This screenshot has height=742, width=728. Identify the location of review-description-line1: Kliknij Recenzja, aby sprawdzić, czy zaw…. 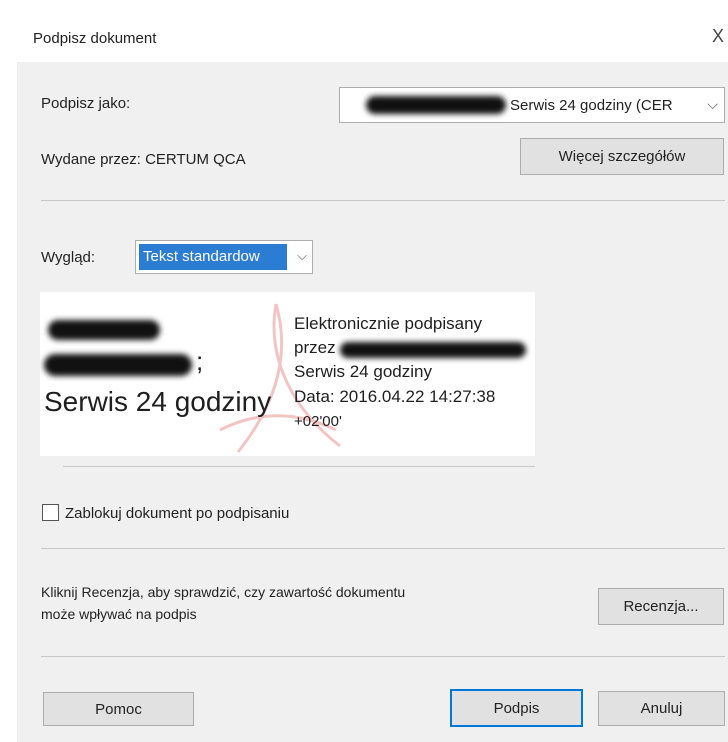
(223, 592).